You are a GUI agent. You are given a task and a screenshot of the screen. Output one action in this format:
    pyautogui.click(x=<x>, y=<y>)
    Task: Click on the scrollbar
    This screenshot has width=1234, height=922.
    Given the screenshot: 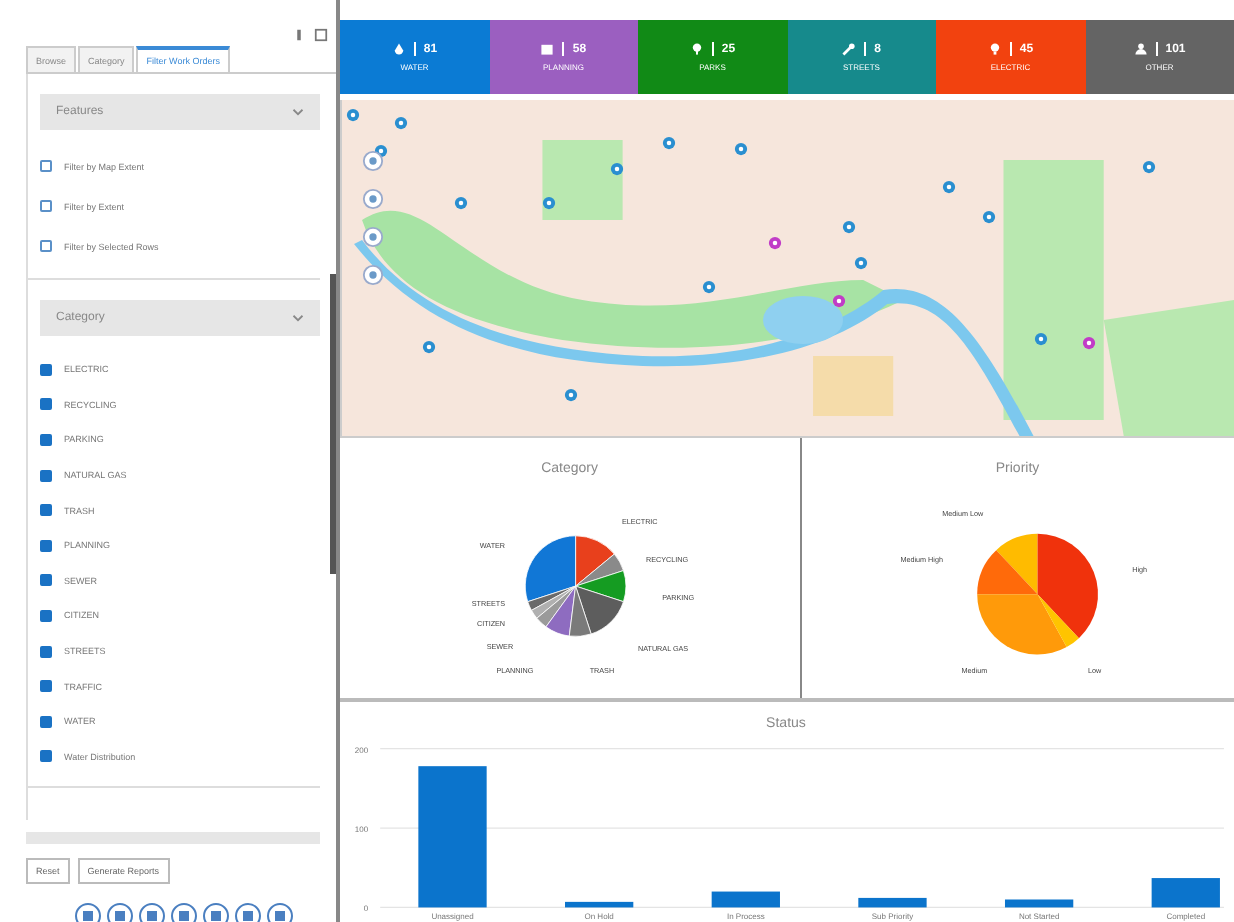 What is the action you would take?
    pyautogui.click(x=333, y=424)
    